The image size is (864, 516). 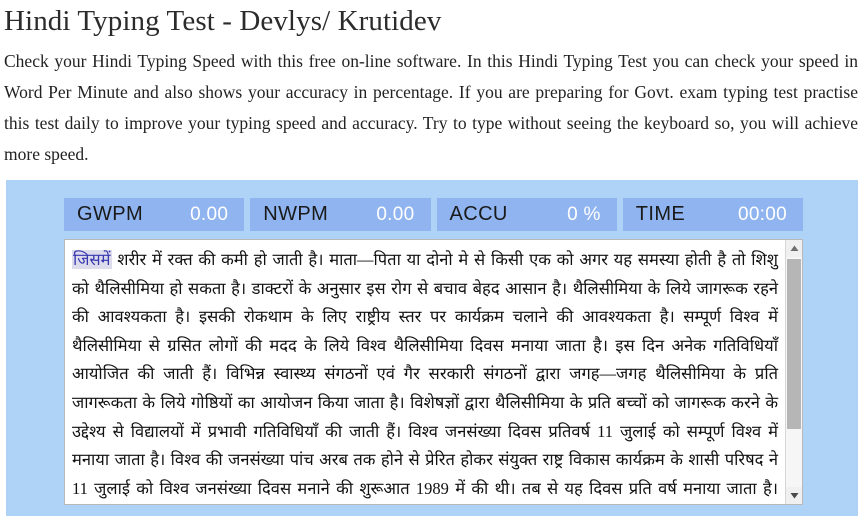 I want to click on current-word-highlight: जिसमें, so click(x=92, y=259).